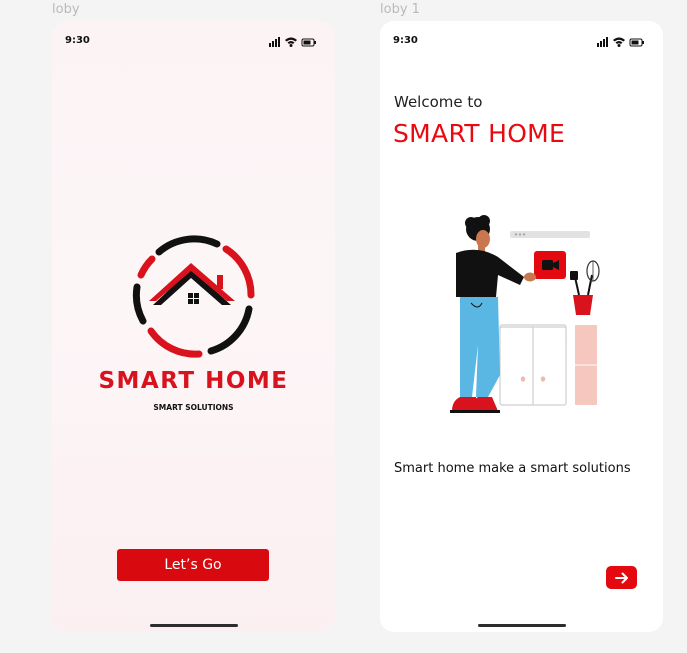  What do you see at coordinates (192, 284) in the screenshot?
I see `house-icon` at bounding box center [192, 284].